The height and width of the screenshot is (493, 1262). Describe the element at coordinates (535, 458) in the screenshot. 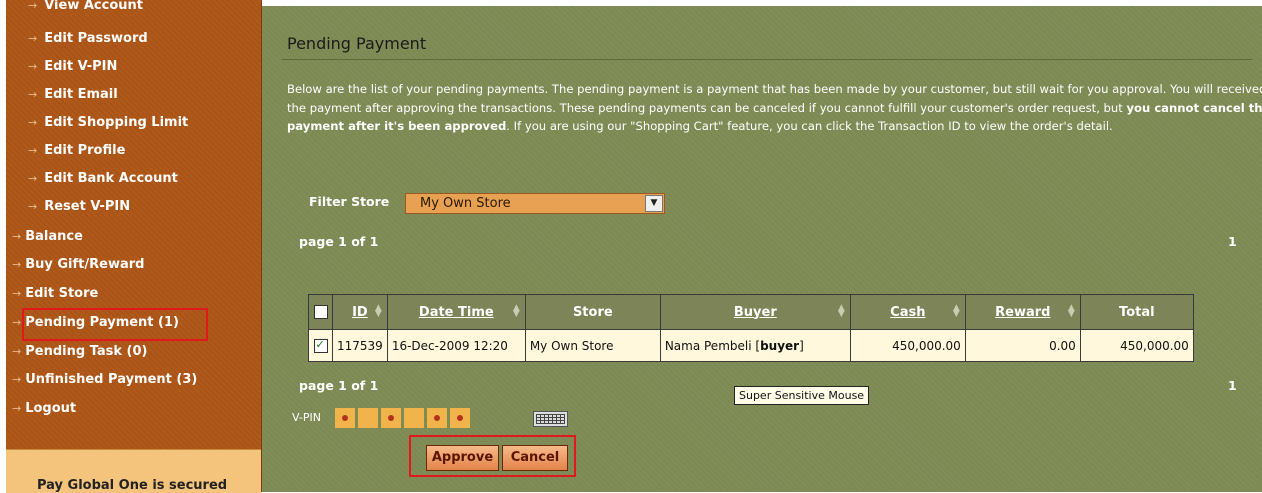

I see `cancel-button: Cancel` at that location.